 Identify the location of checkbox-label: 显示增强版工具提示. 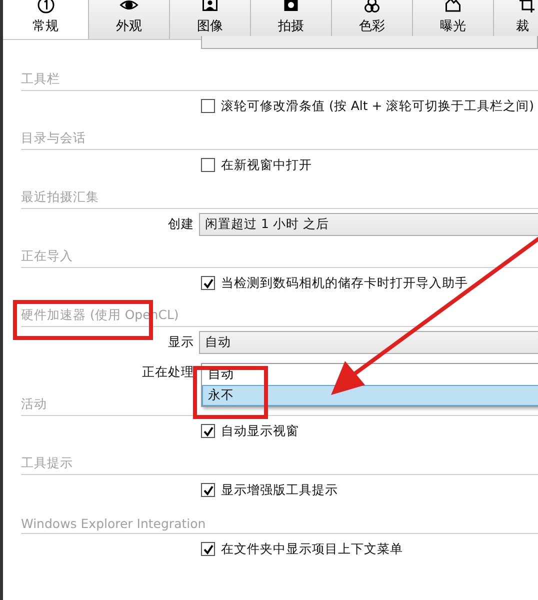
(279, 490).